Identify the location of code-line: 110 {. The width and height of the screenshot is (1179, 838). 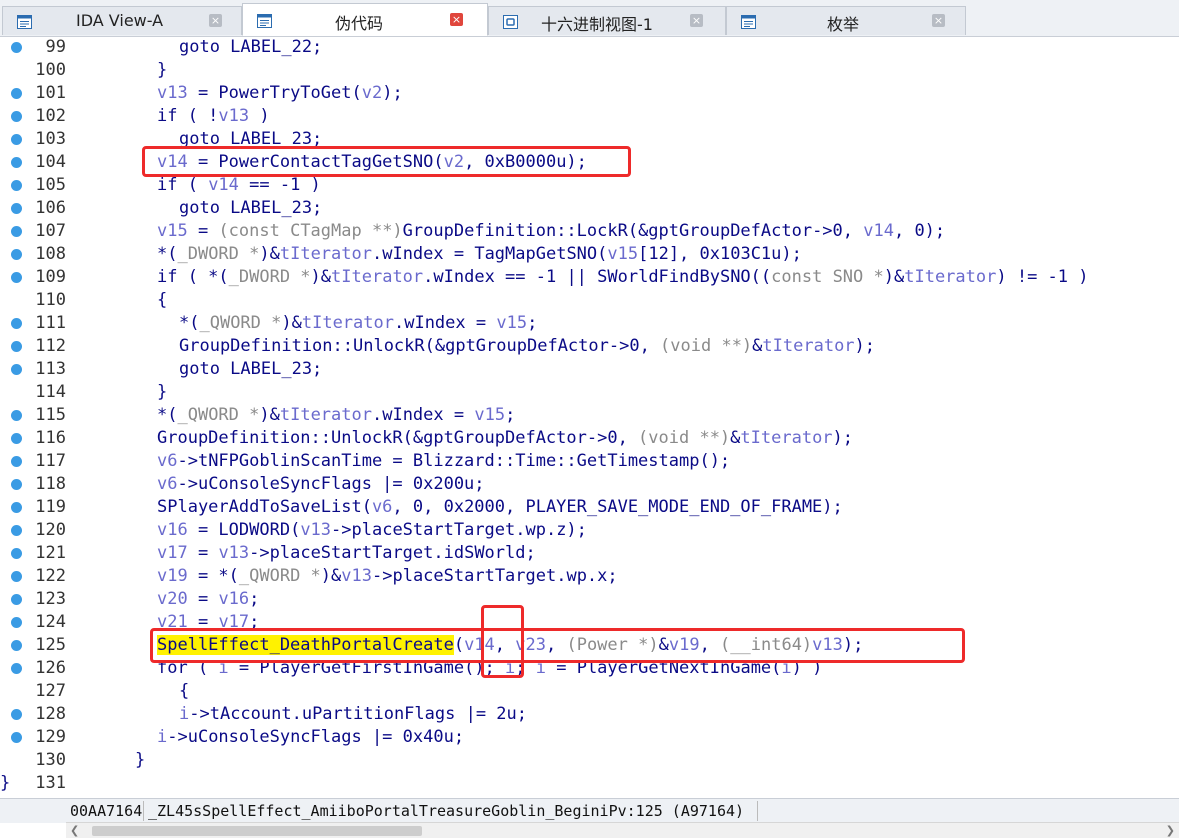
(589, 300).